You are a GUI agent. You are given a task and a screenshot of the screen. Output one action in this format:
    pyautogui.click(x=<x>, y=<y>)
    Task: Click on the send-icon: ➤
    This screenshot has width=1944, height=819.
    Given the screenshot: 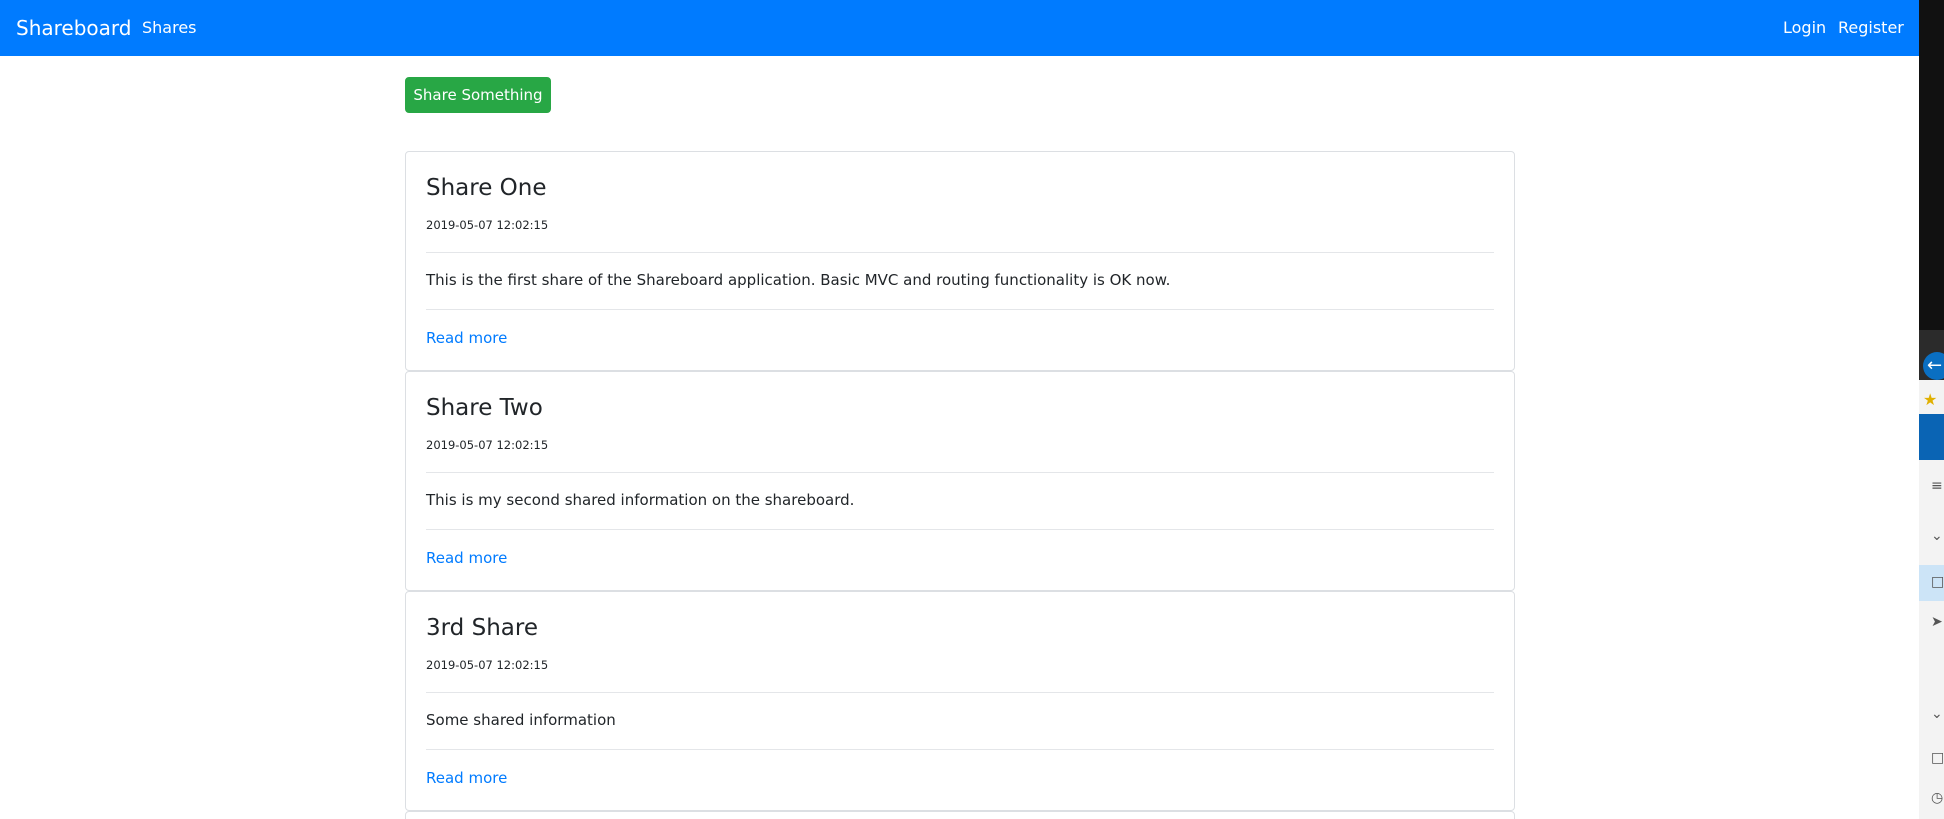 What is the action you would take?
    pyautogui.click(x=1937, y=622)
    